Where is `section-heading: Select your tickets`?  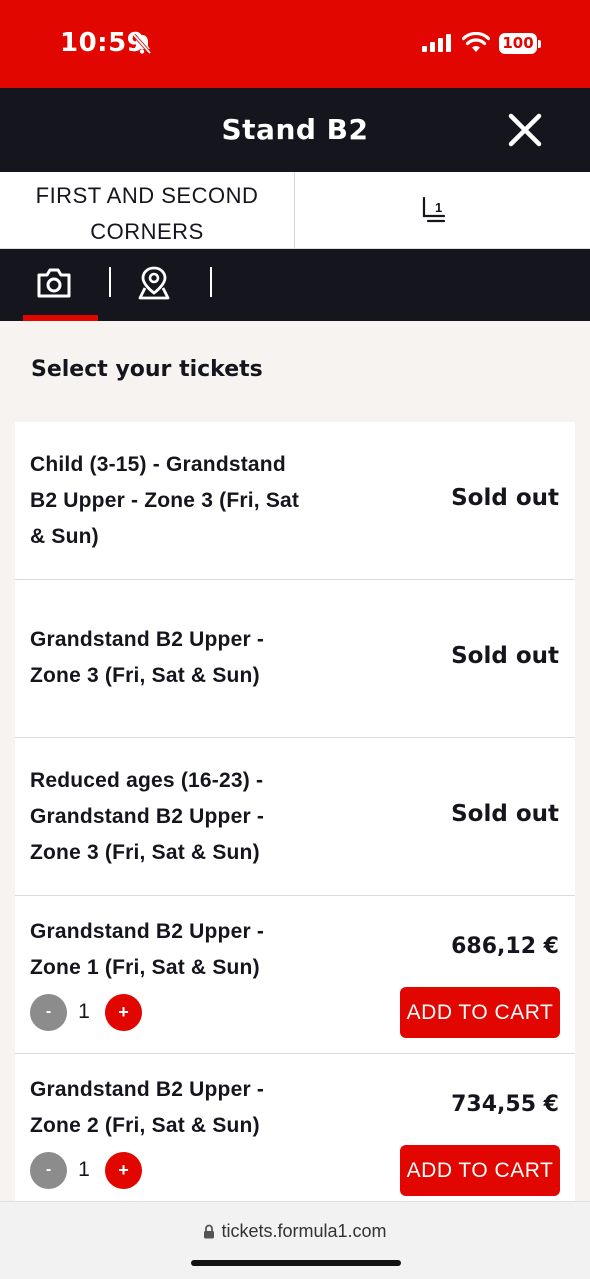 section-heading: Select your tickets is located at coordinates (147, 369).